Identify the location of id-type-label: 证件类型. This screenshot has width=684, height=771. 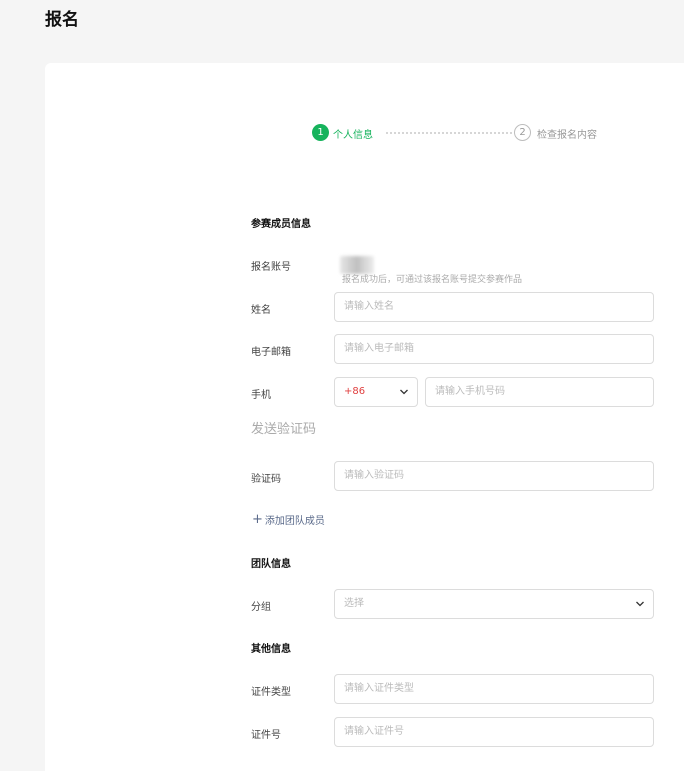
(271, 692).